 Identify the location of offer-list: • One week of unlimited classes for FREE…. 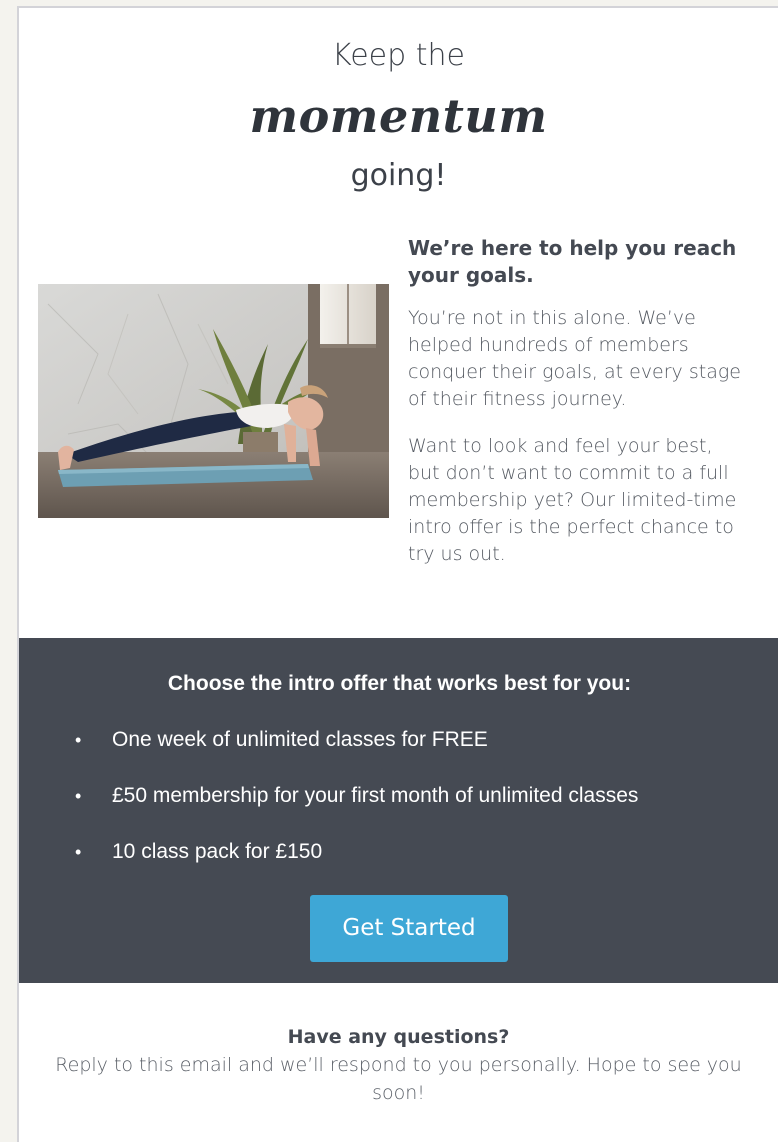
(398, 808).